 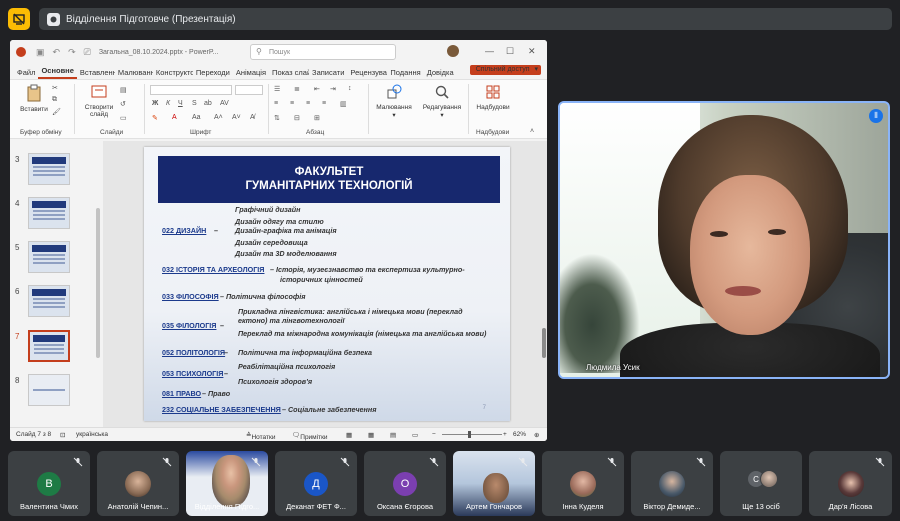 What do you see at coordinates (56, 112) in the screenshot?
I see `format-painter-icon: 🖌` at bounding box center [56, 112].